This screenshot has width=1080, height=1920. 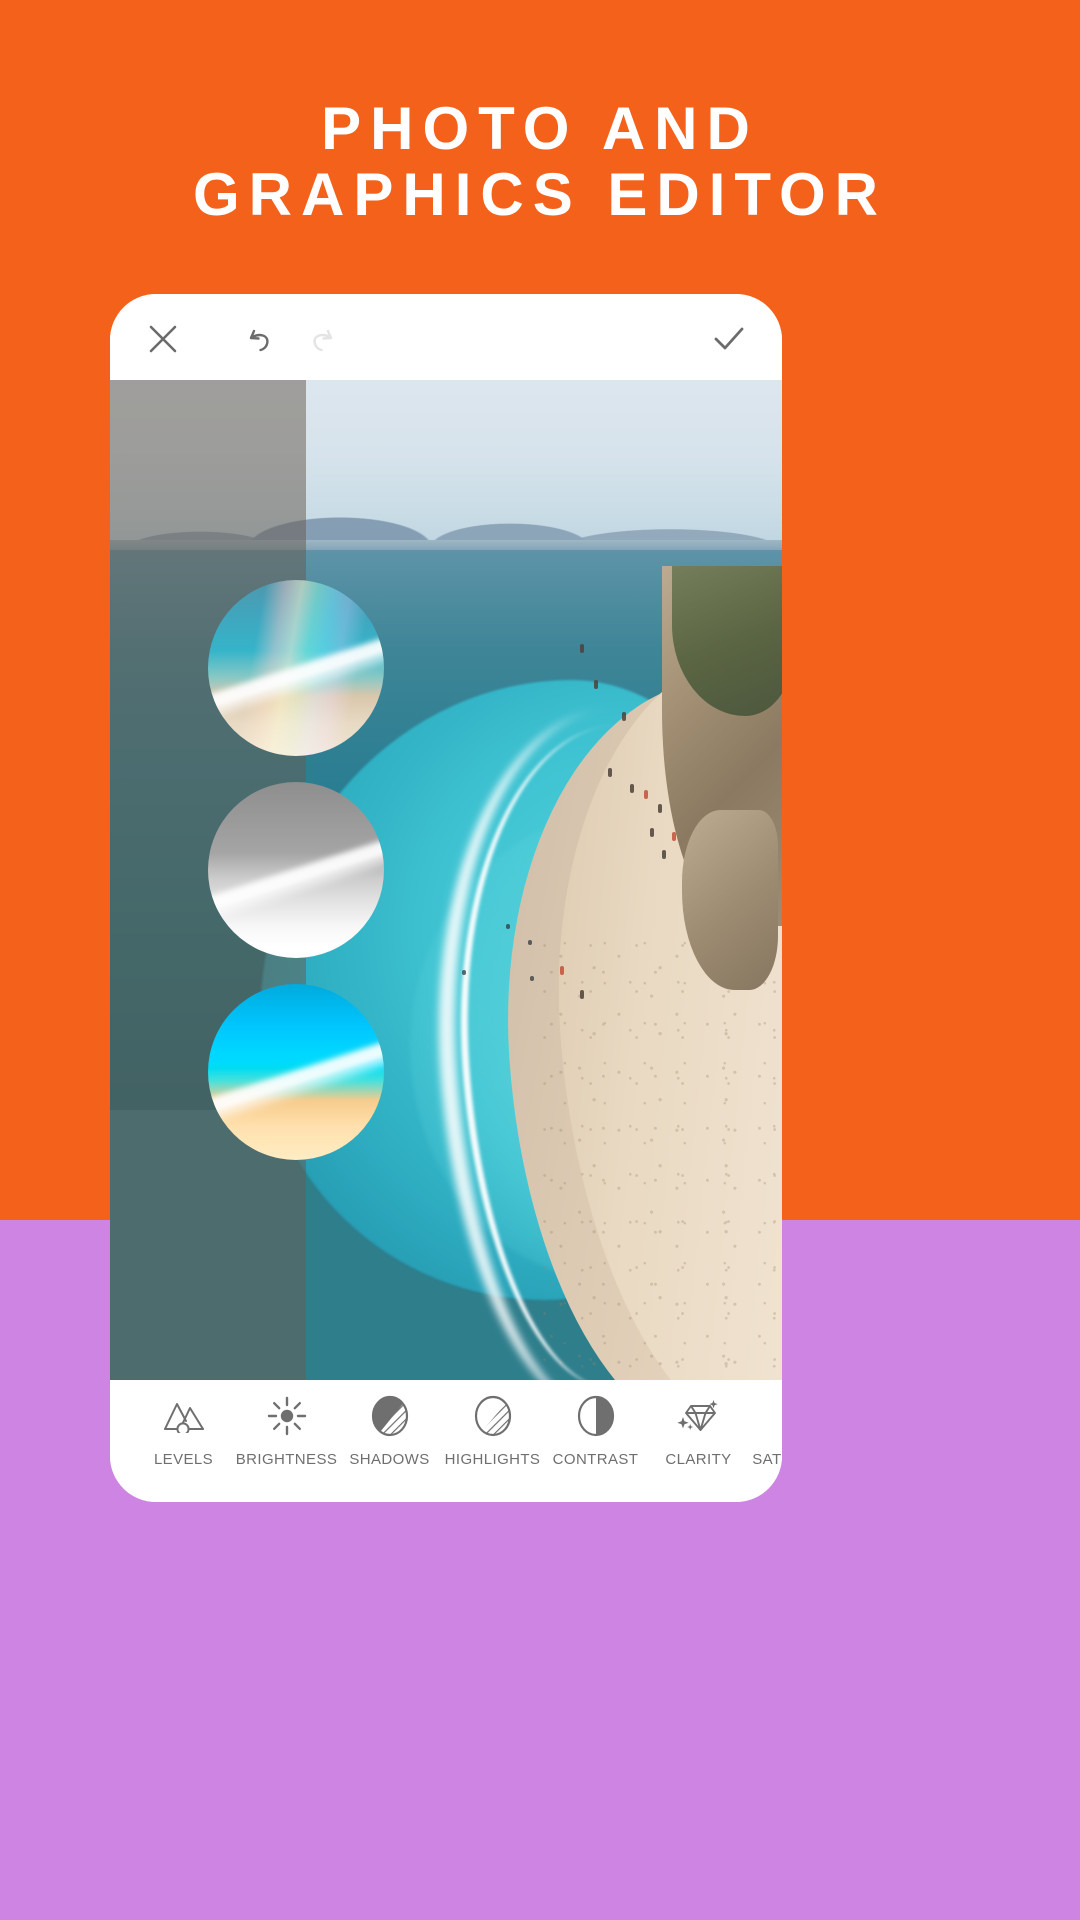 I want to click on filter-preview-rainbow, so click(x=296, y=668).